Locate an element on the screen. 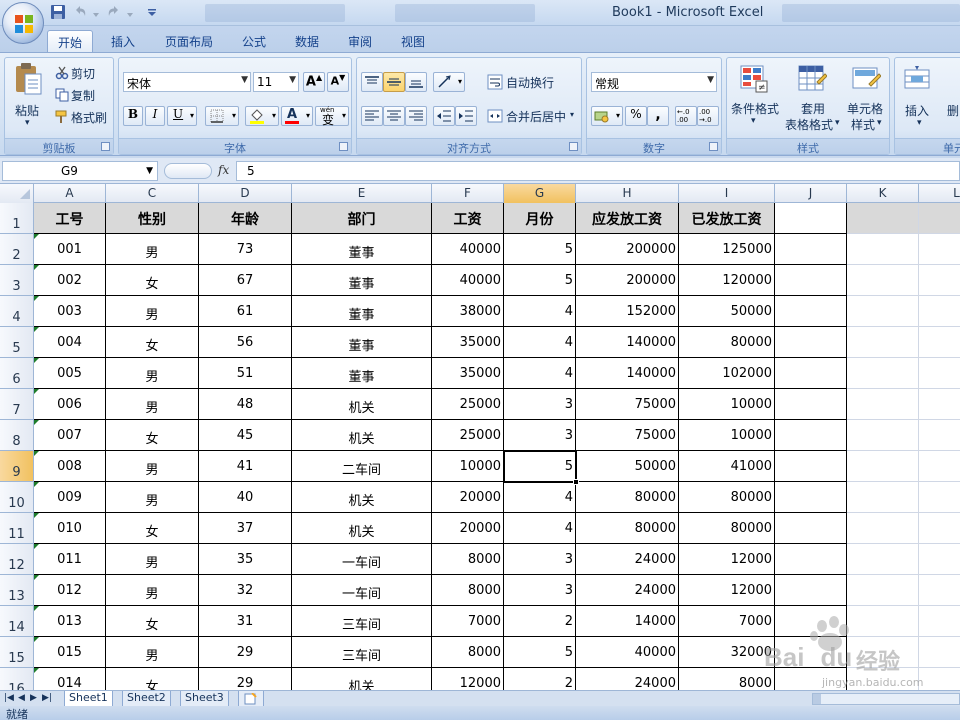  conditional-dropdown-icon: ▾ is located at coordinates (753, 121).